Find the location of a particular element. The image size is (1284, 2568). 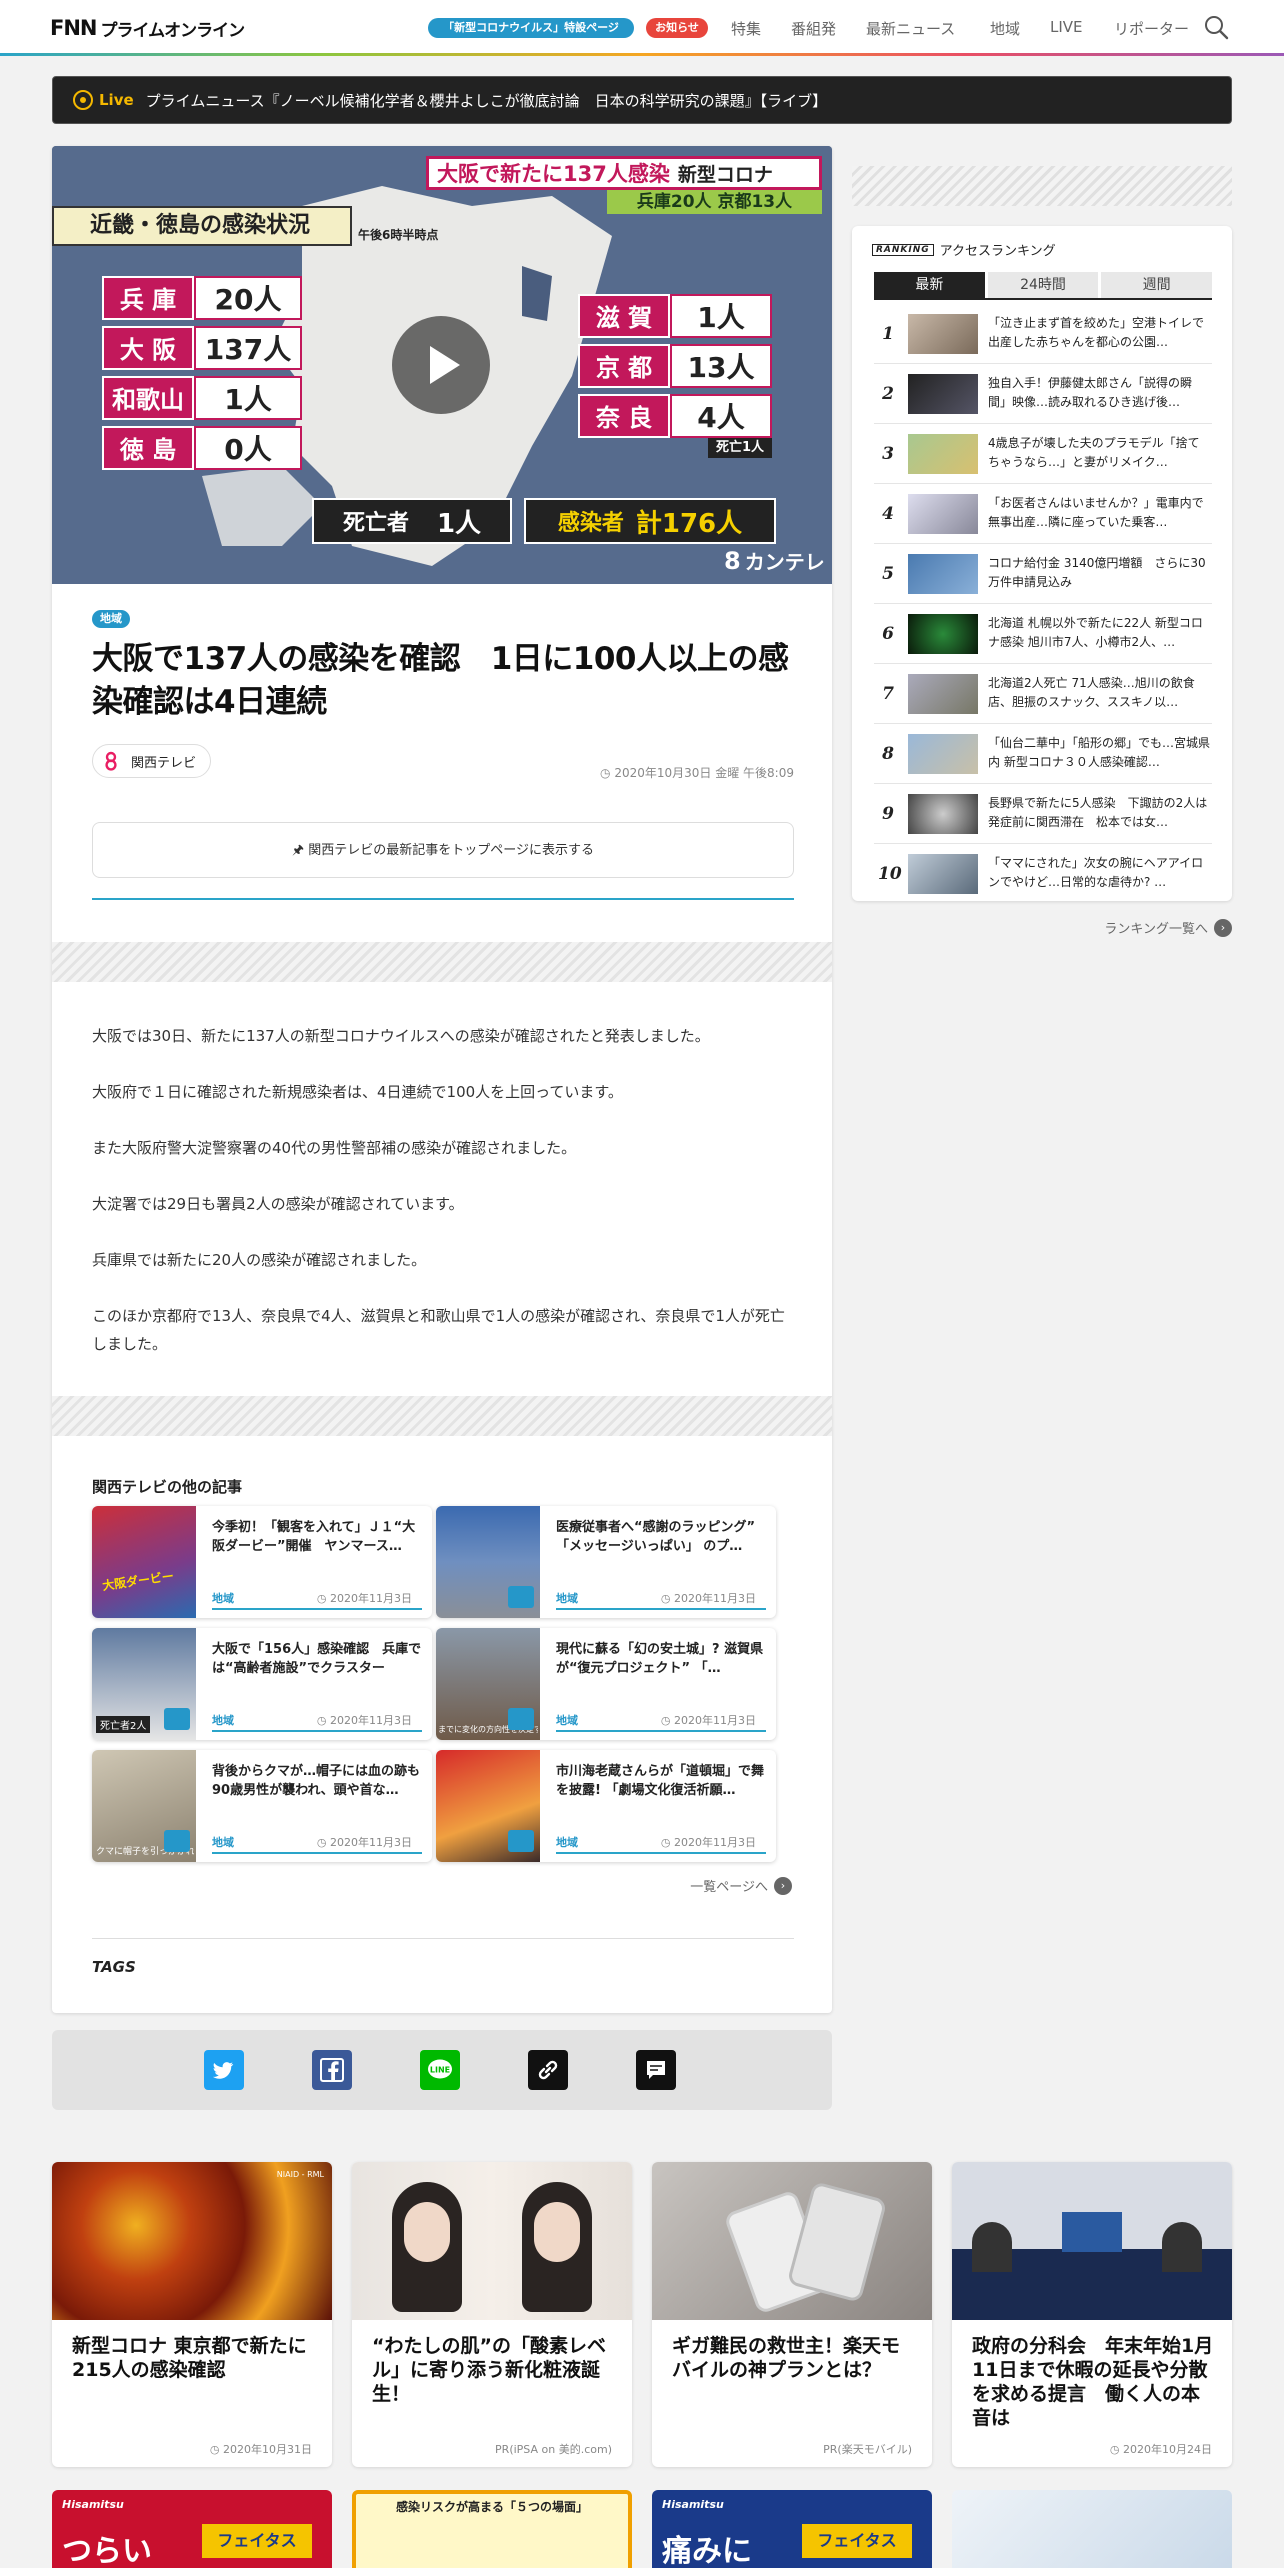

source-chip: 関西テレビ is located at coordinates (152, 761).